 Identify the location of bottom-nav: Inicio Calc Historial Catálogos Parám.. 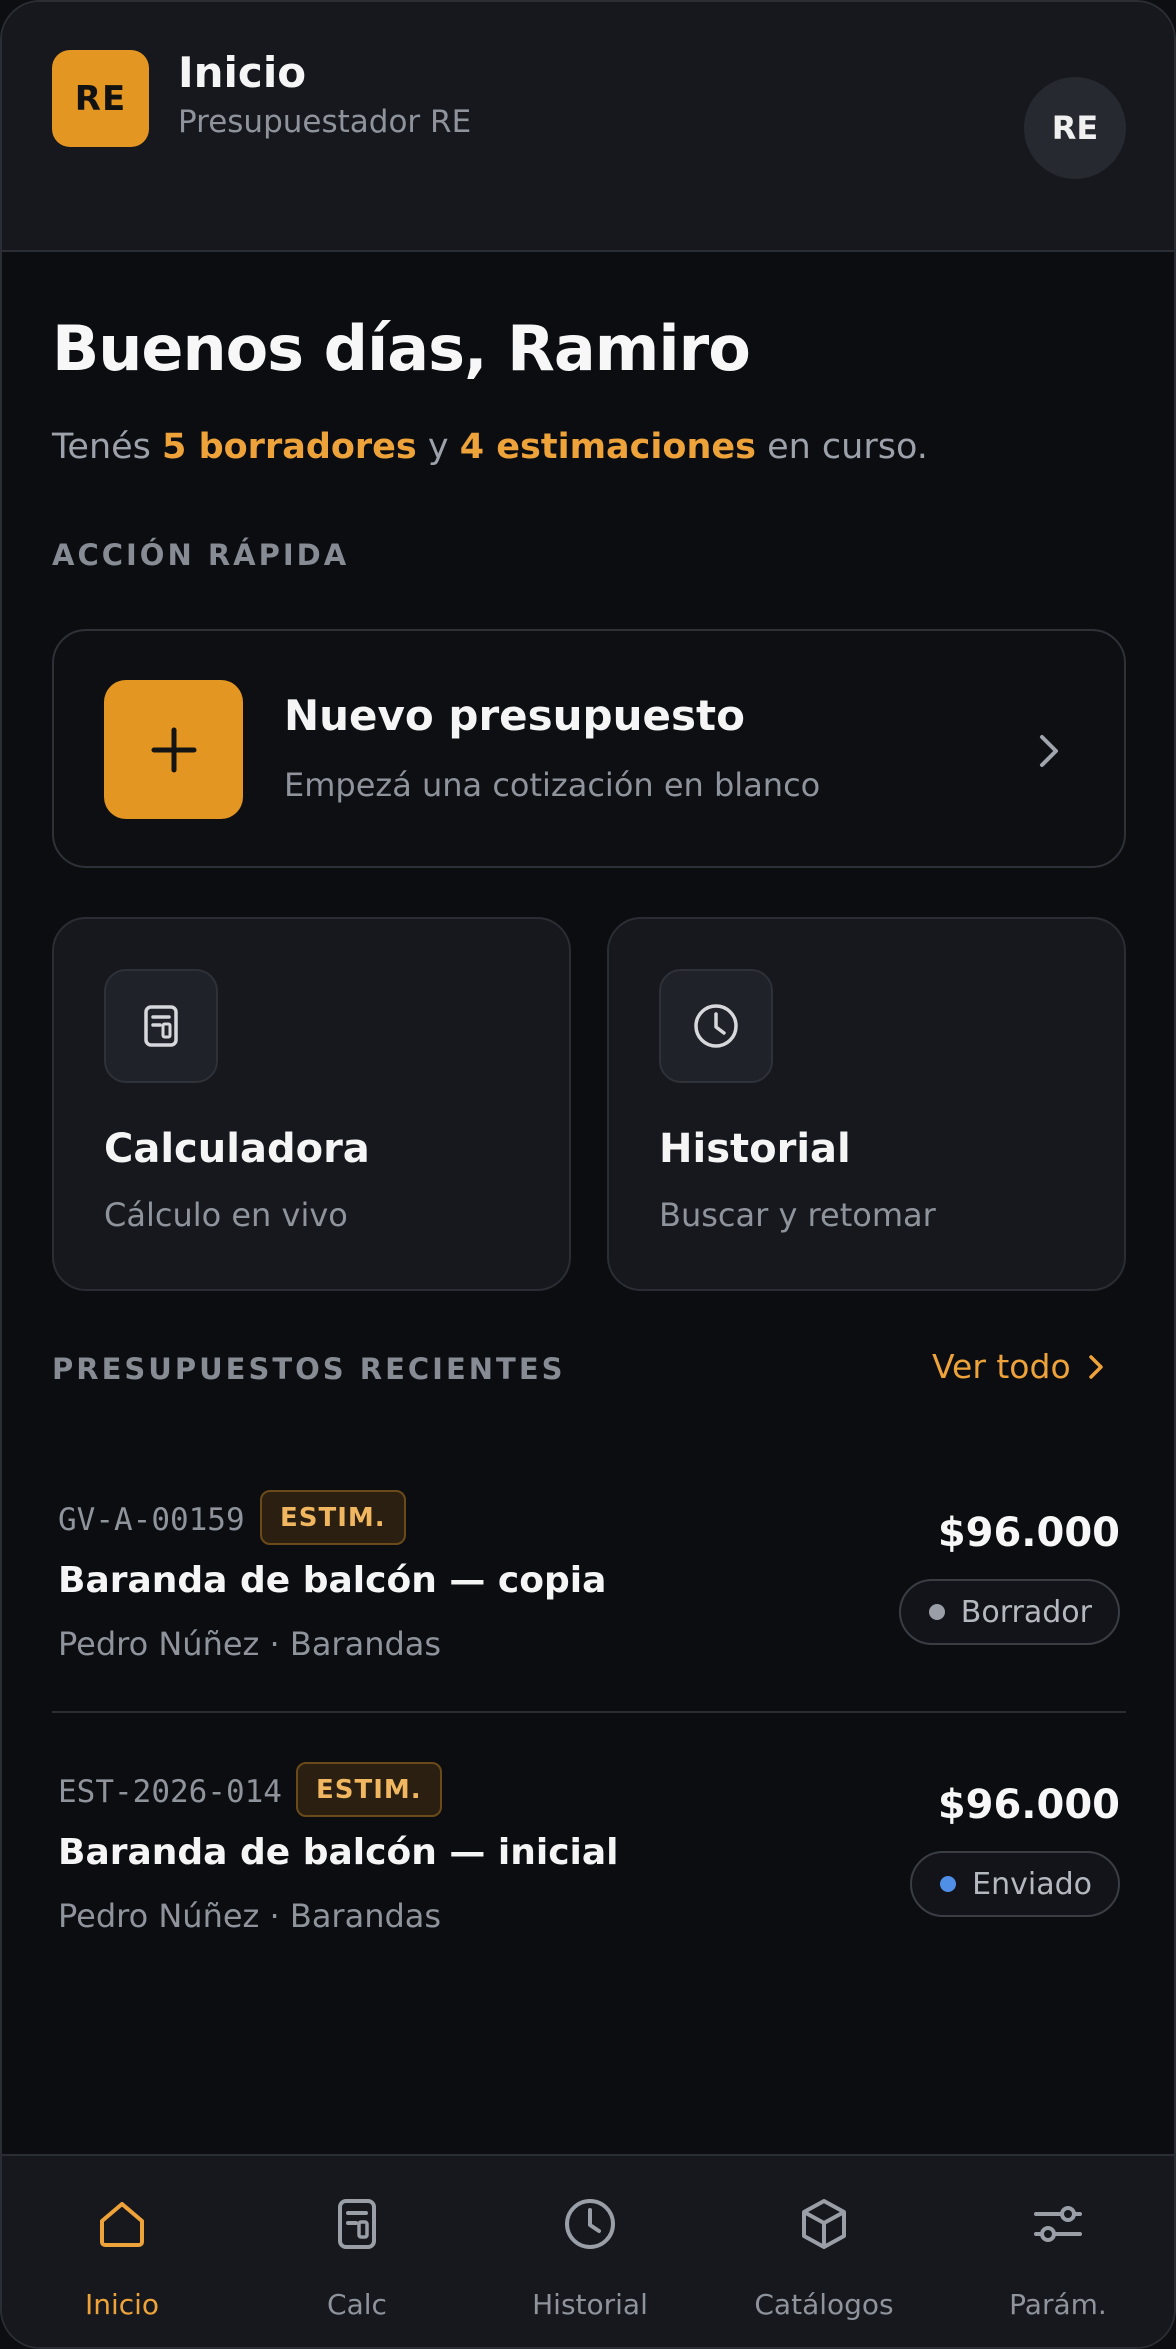
(588, 2250).